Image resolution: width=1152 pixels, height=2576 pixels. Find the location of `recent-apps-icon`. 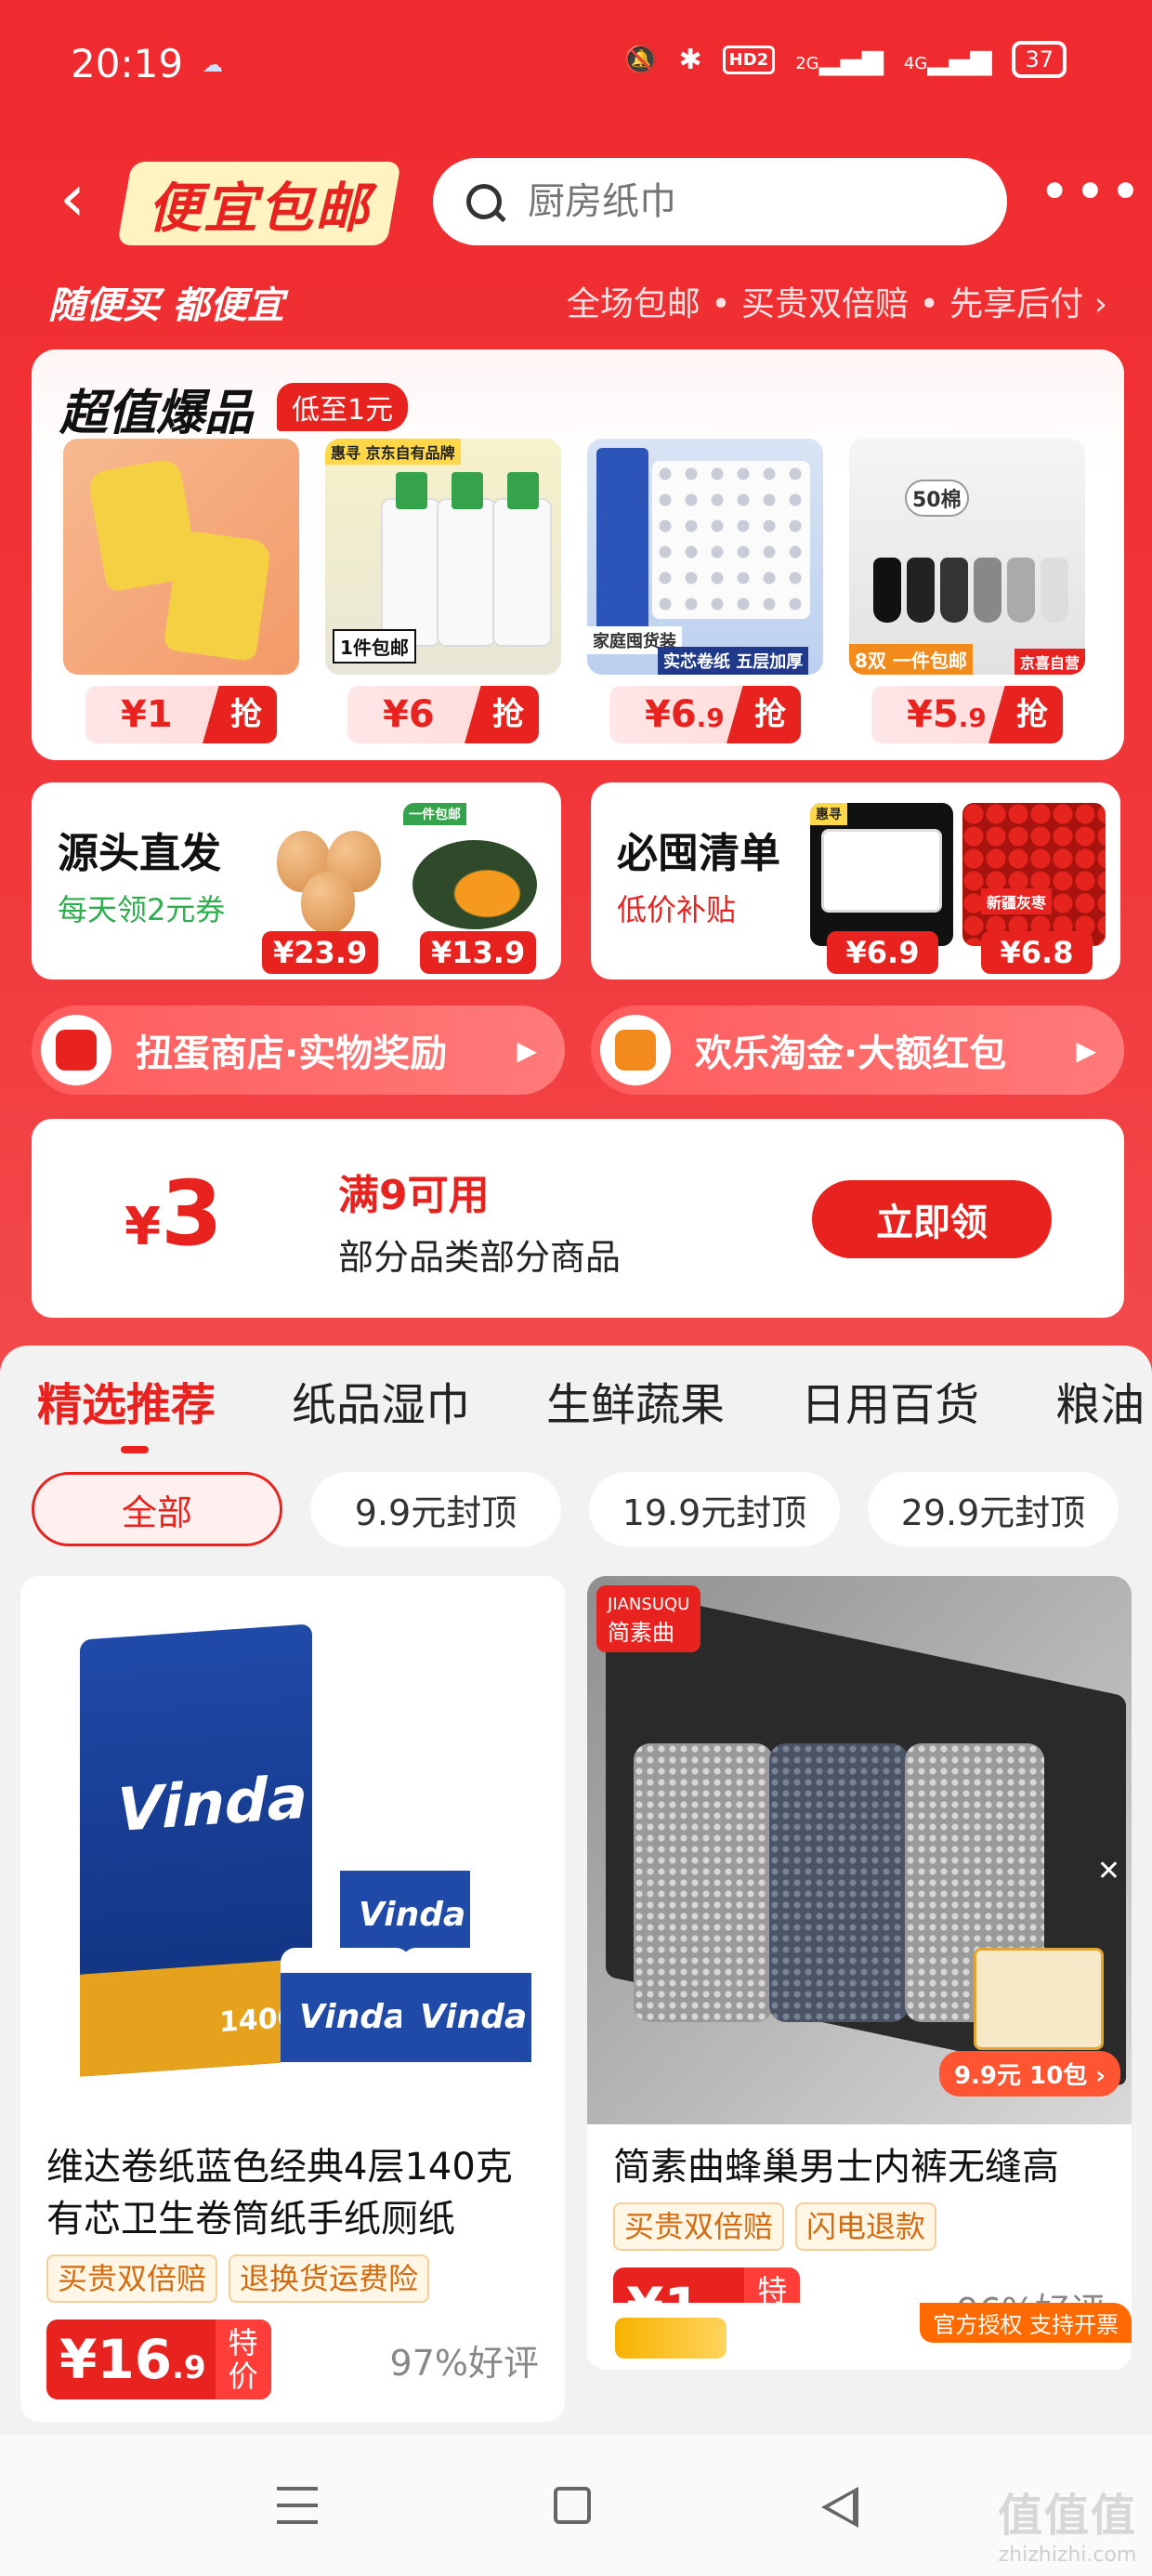

recent-apps-icon is located at coordinates (297, 2505).